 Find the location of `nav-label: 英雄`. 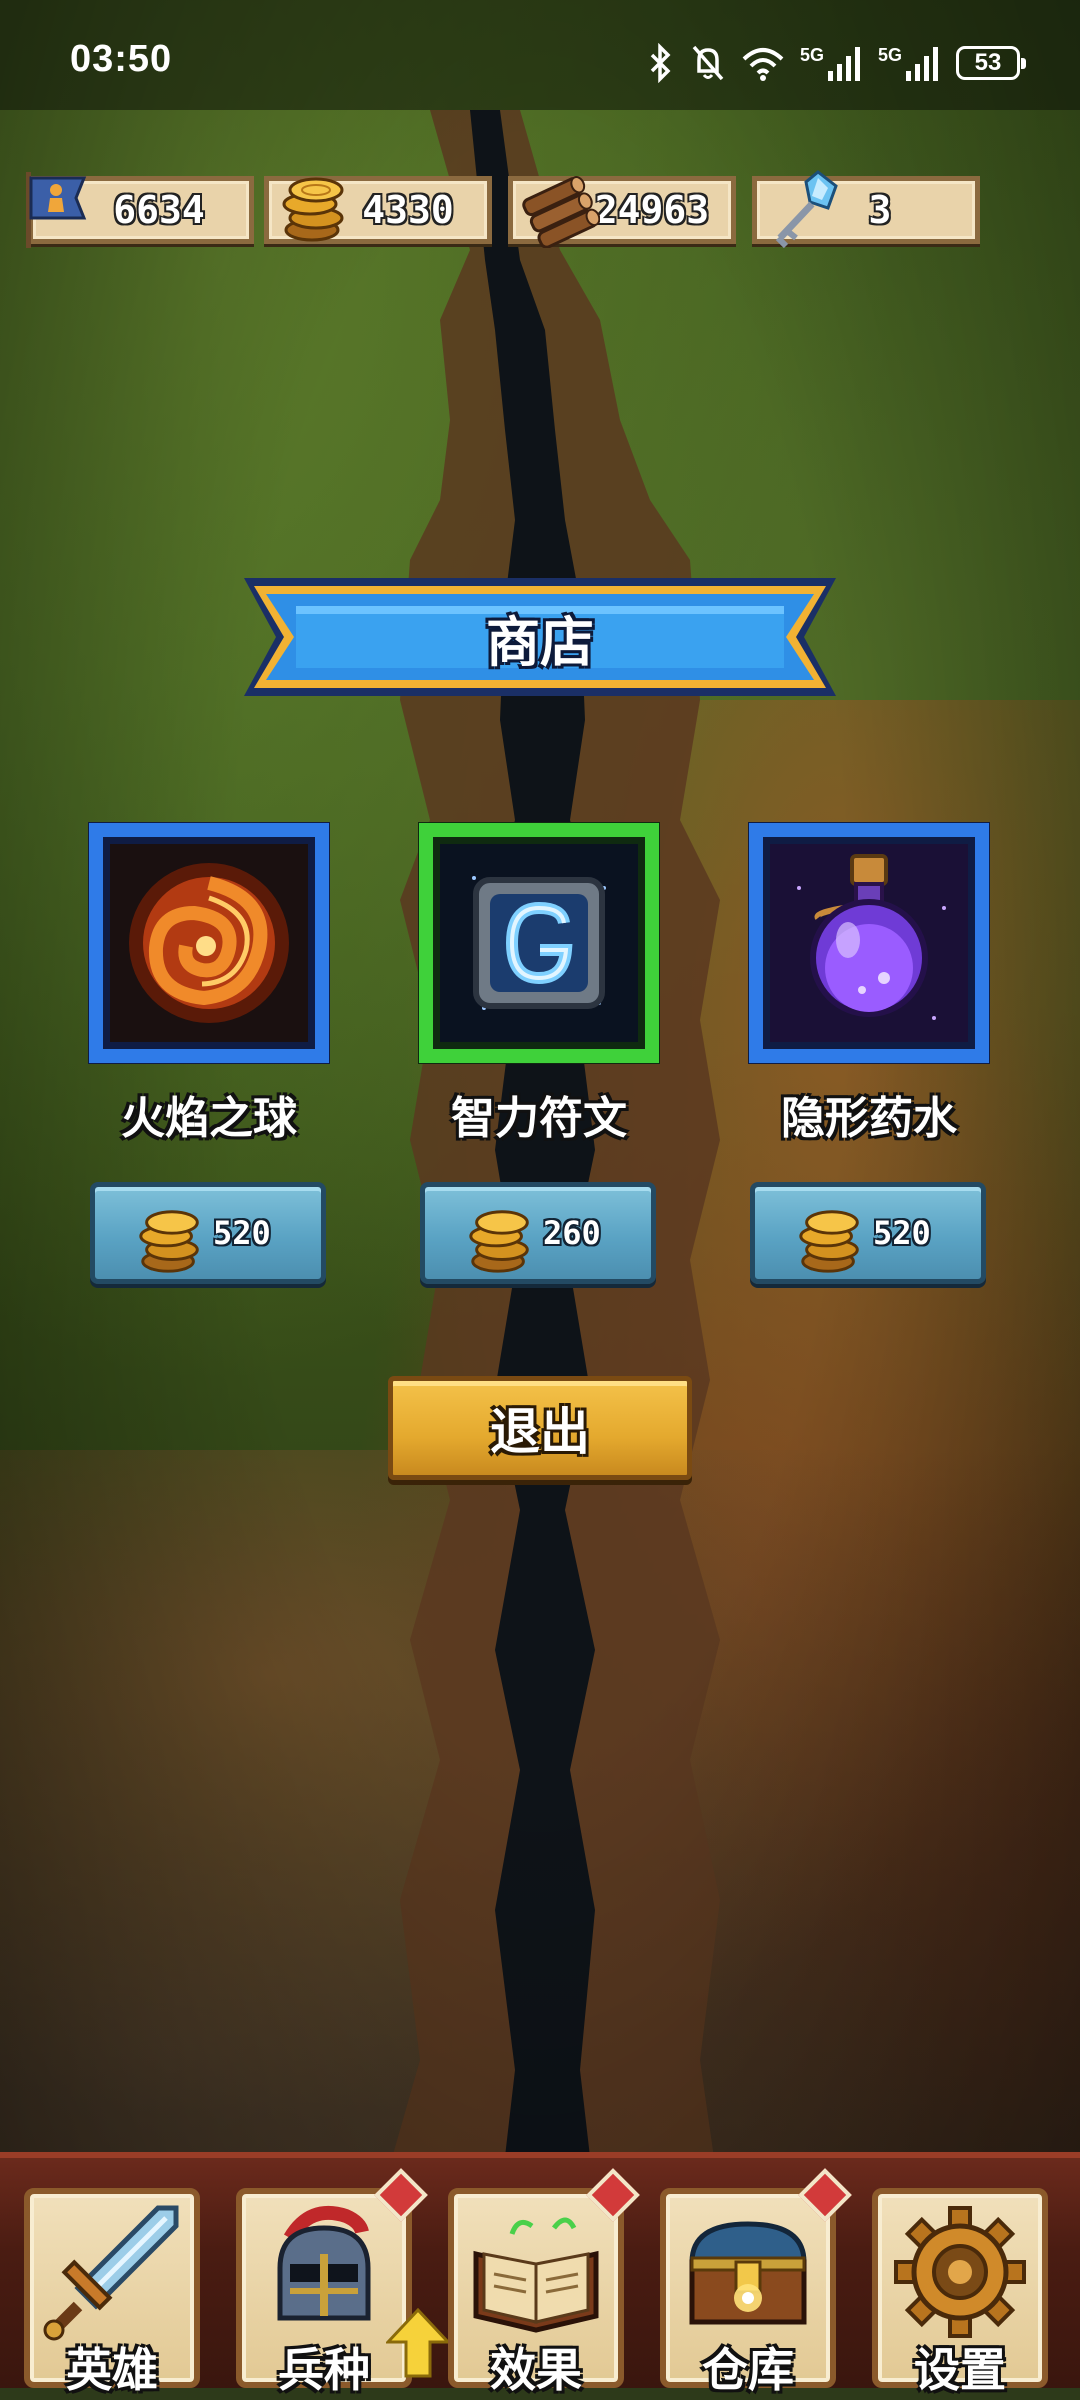

nav-label: 英雄 is located at coordinates (112, 2370).